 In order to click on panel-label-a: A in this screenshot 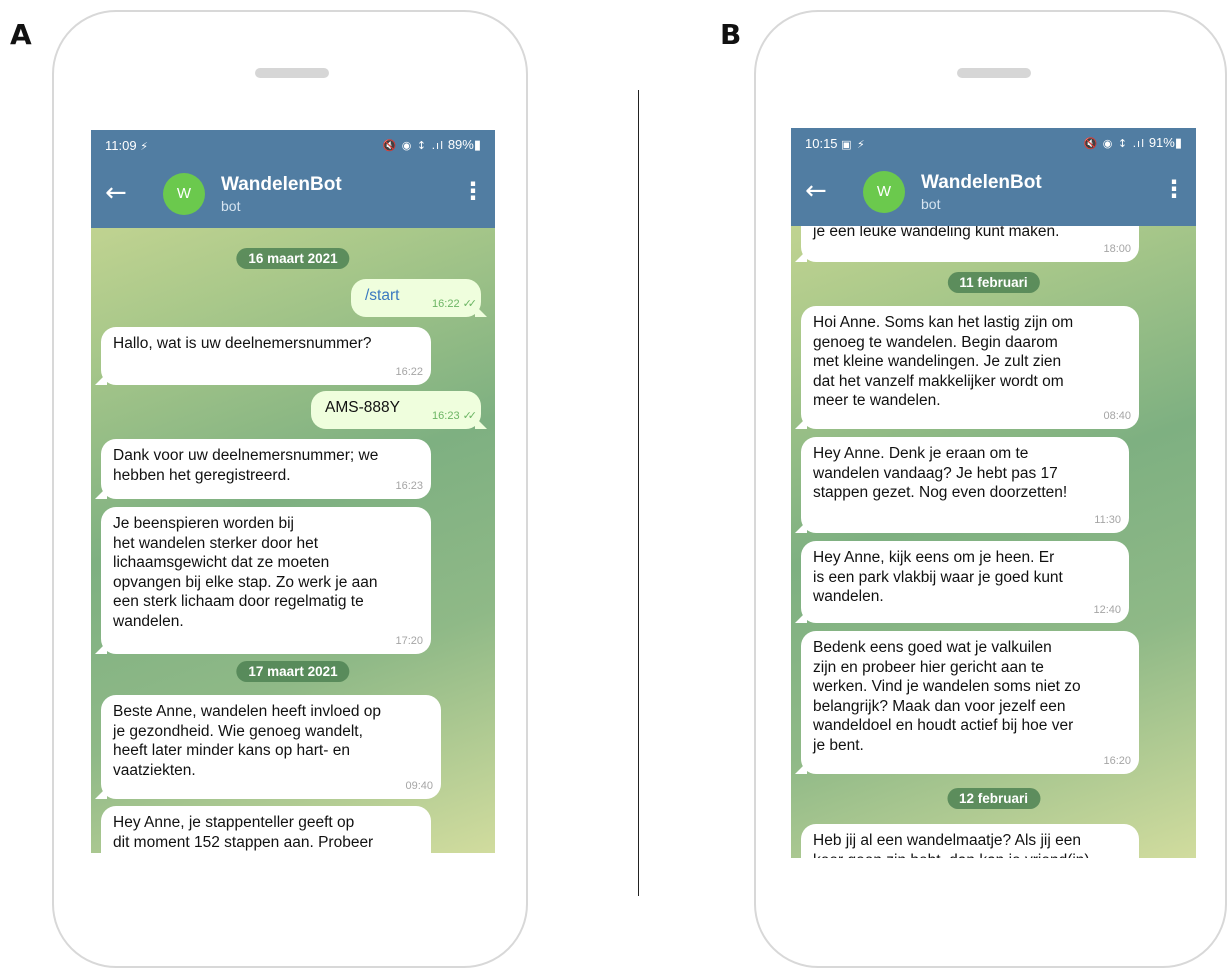, I will do `click(21, 34)`.